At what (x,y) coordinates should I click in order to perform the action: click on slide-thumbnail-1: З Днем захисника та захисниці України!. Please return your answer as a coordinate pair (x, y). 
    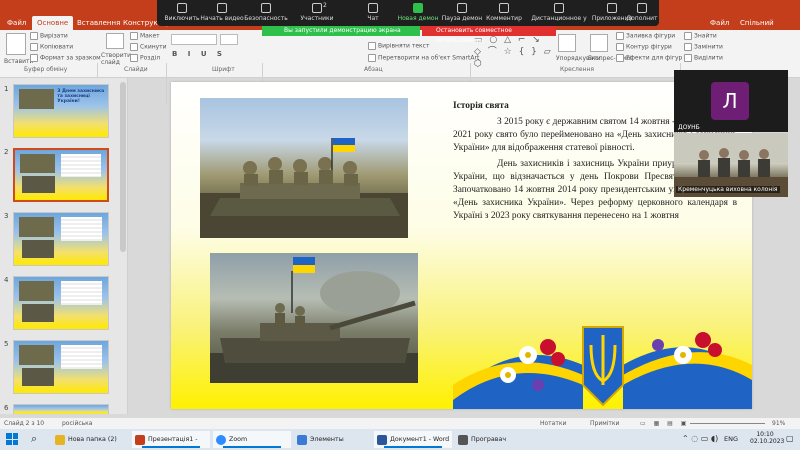
    Looking at the image, I should click on (61, 111).